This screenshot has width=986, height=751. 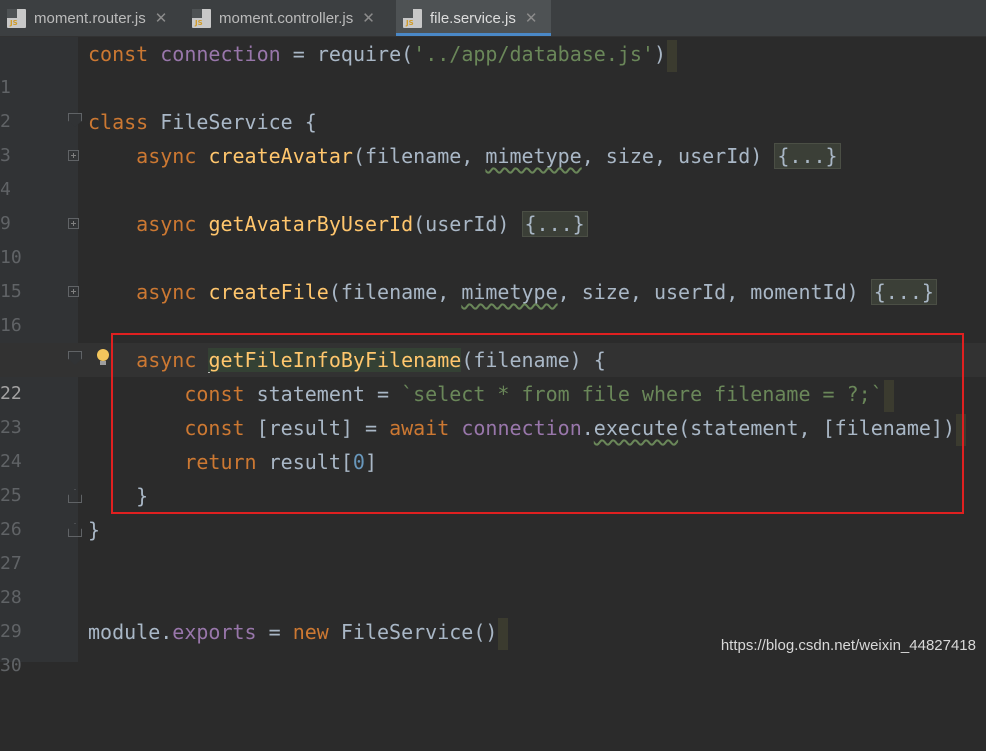 I want to click on code-text: async getFileInfoByFilename(filename) {, so click(x=347, y=360).